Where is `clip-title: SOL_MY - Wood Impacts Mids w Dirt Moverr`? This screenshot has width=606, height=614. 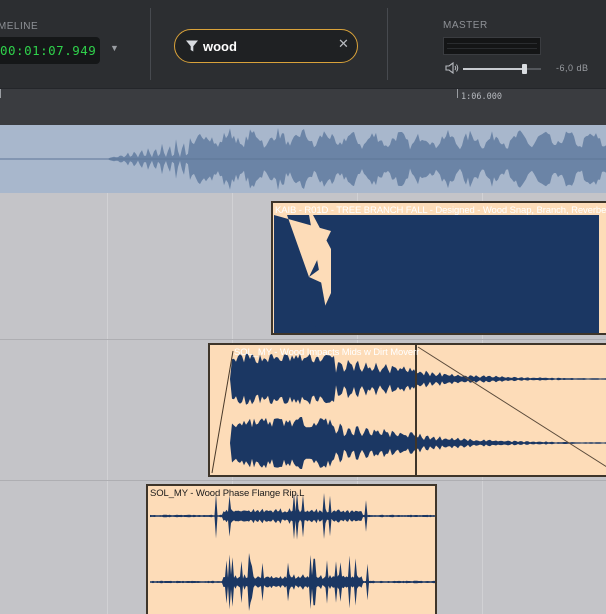
clip-title: SOL_MY - Wood Impacts Mids w Dirt Moverr is located at coordinates (327, 352).